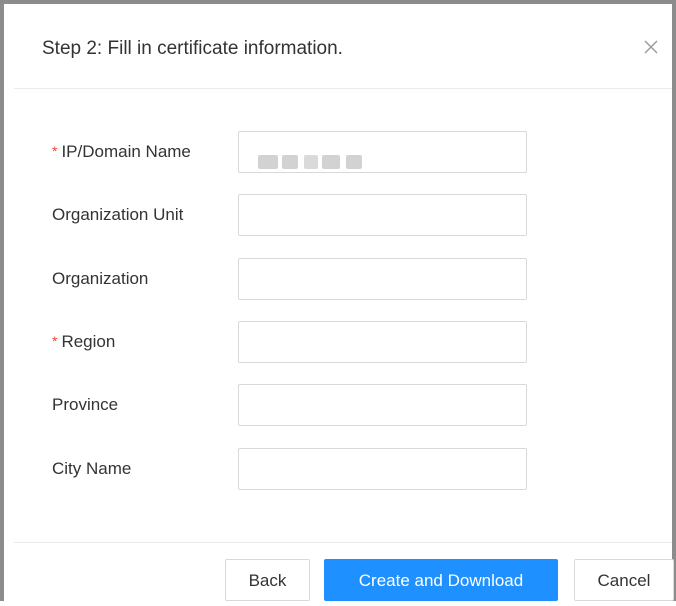  I want to click on form-row-organization-unit: Organization Unit, so click(343, 216).